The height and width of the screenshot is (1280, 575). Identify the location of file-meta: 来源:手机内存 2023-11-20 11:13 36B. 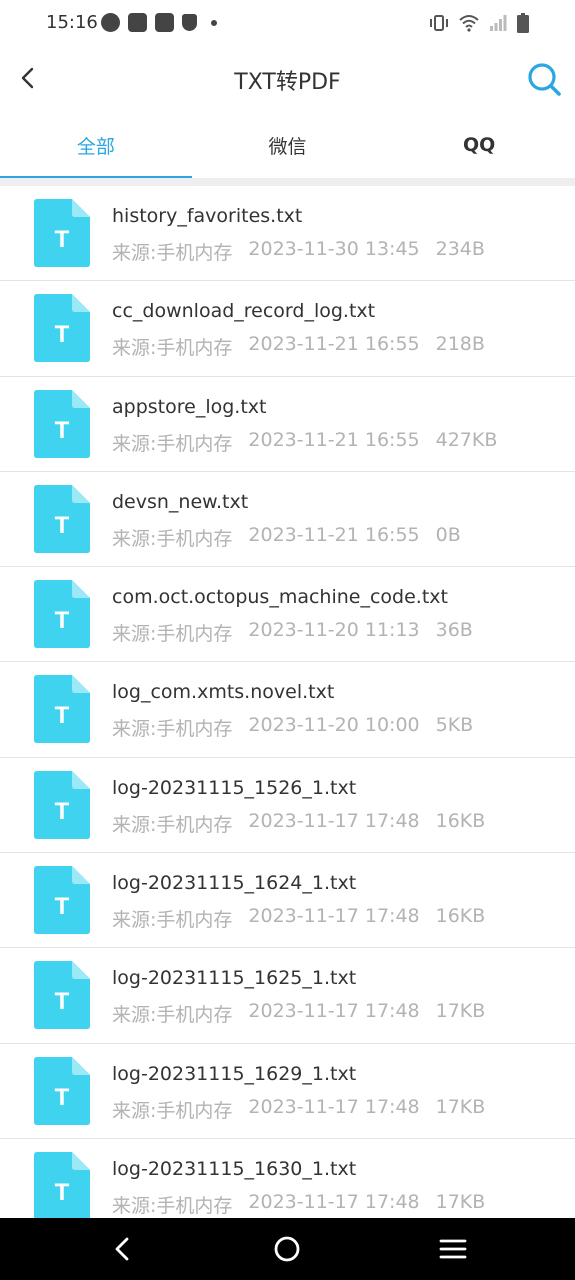
(292, 632).